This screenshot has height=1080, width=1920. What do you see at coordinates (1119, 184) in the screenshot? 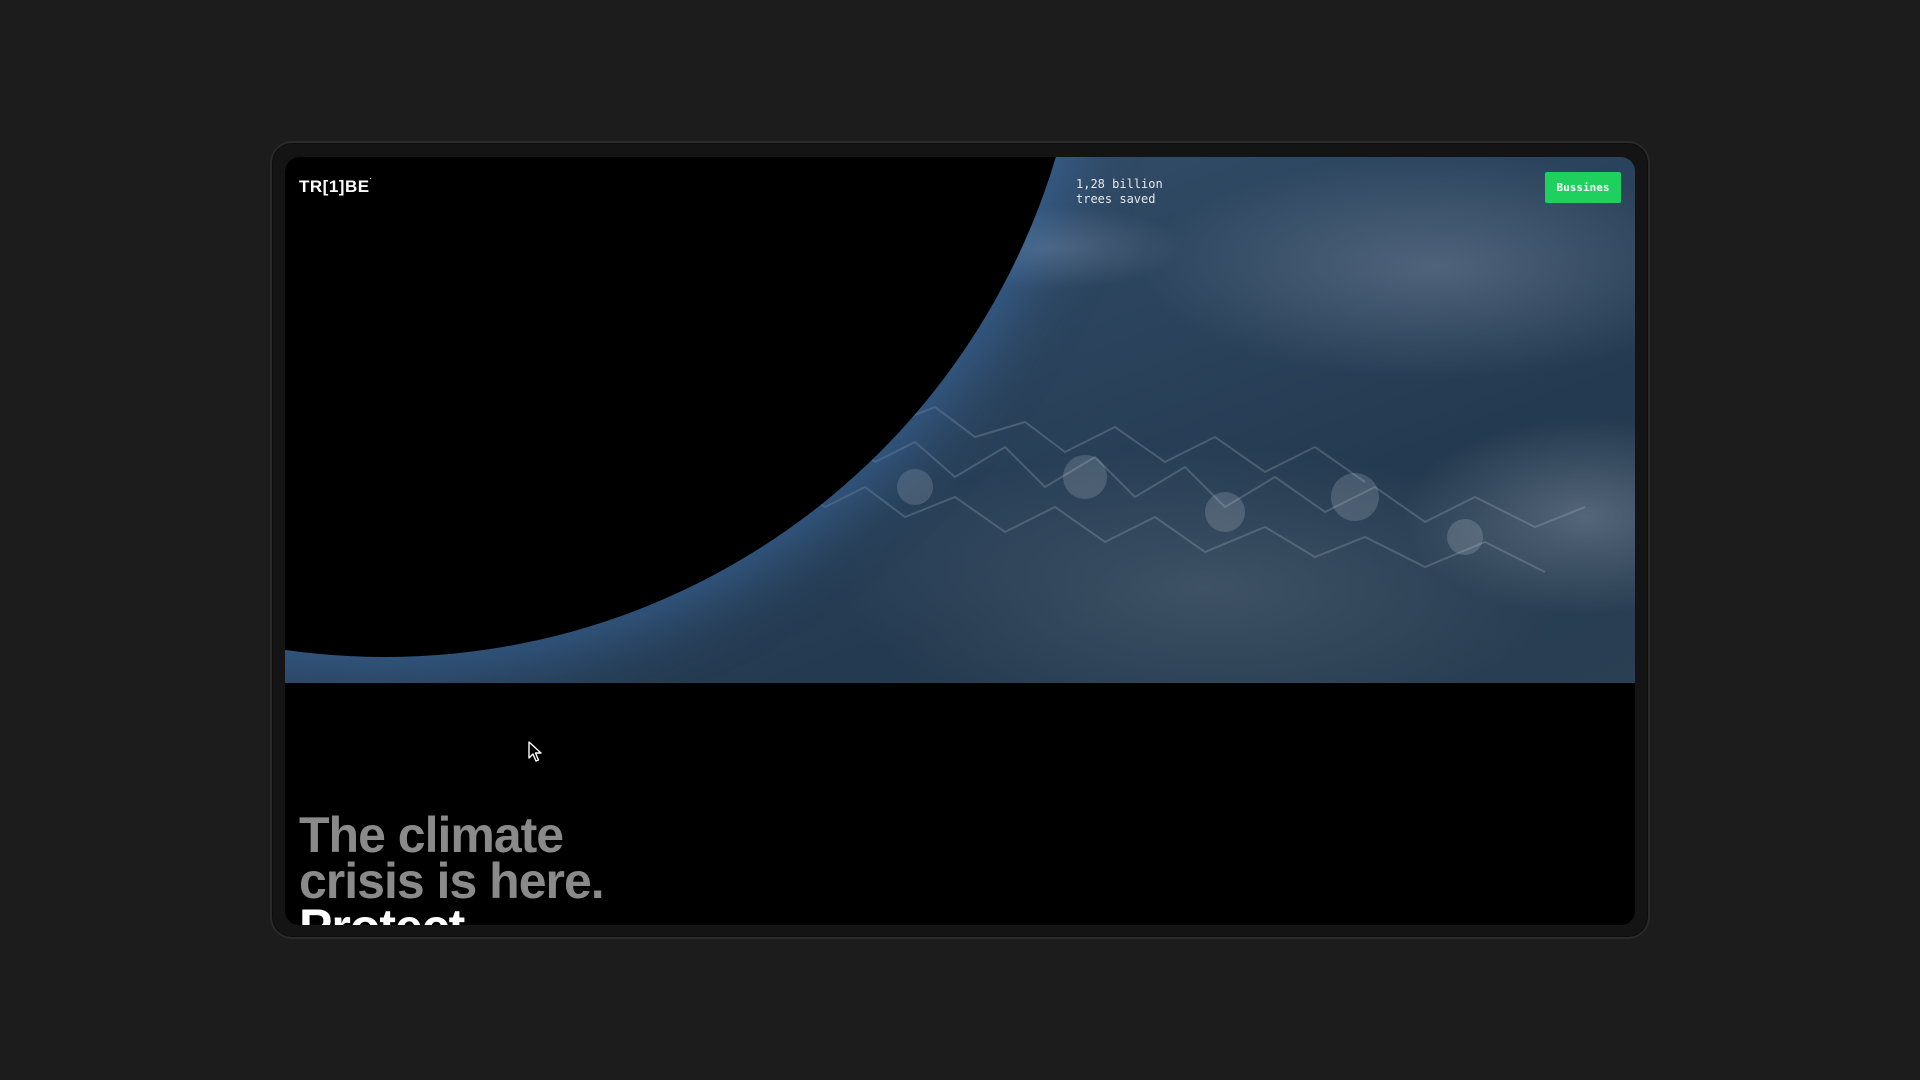
I see `stat-value: 1,28 billion` at bounding box center [1119, 184].